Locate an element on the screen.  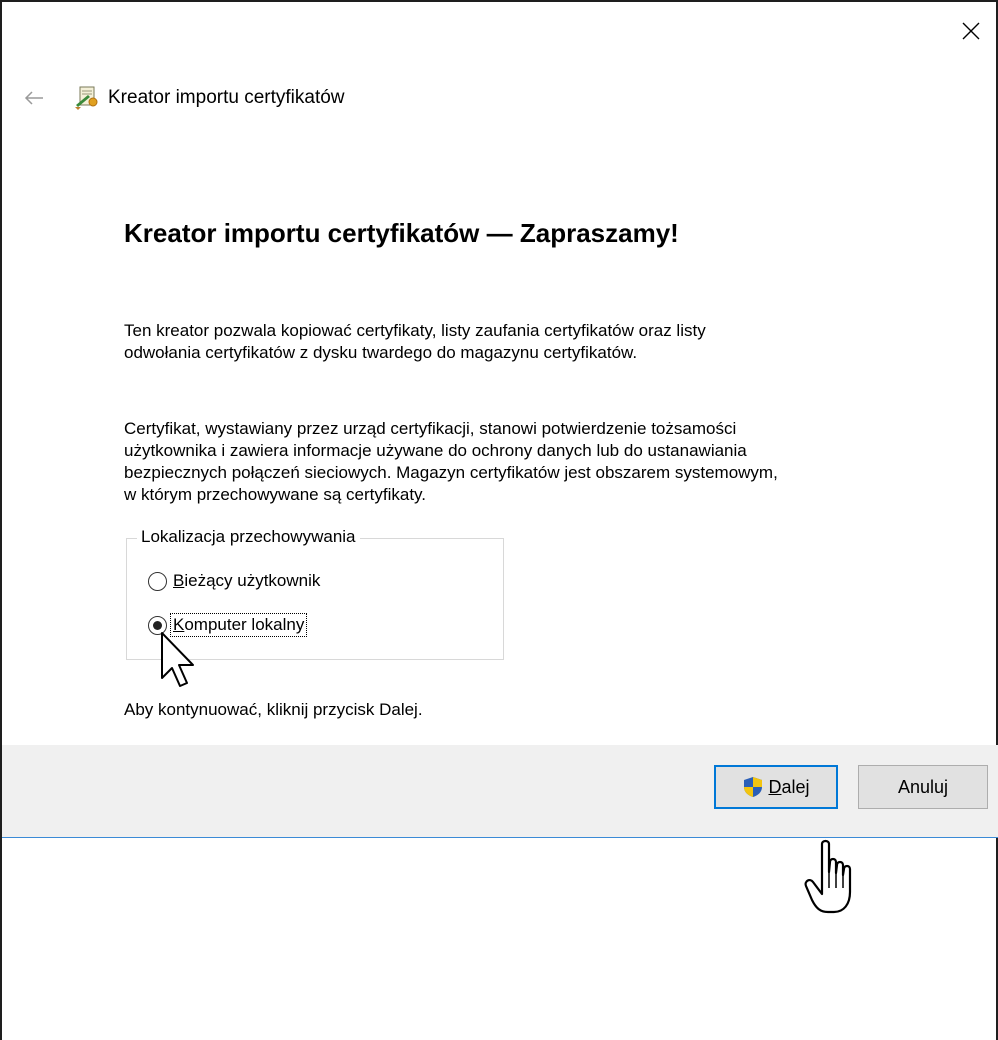
radio-local-machine: Komputer lokalny is located at coordinates (228, 625).